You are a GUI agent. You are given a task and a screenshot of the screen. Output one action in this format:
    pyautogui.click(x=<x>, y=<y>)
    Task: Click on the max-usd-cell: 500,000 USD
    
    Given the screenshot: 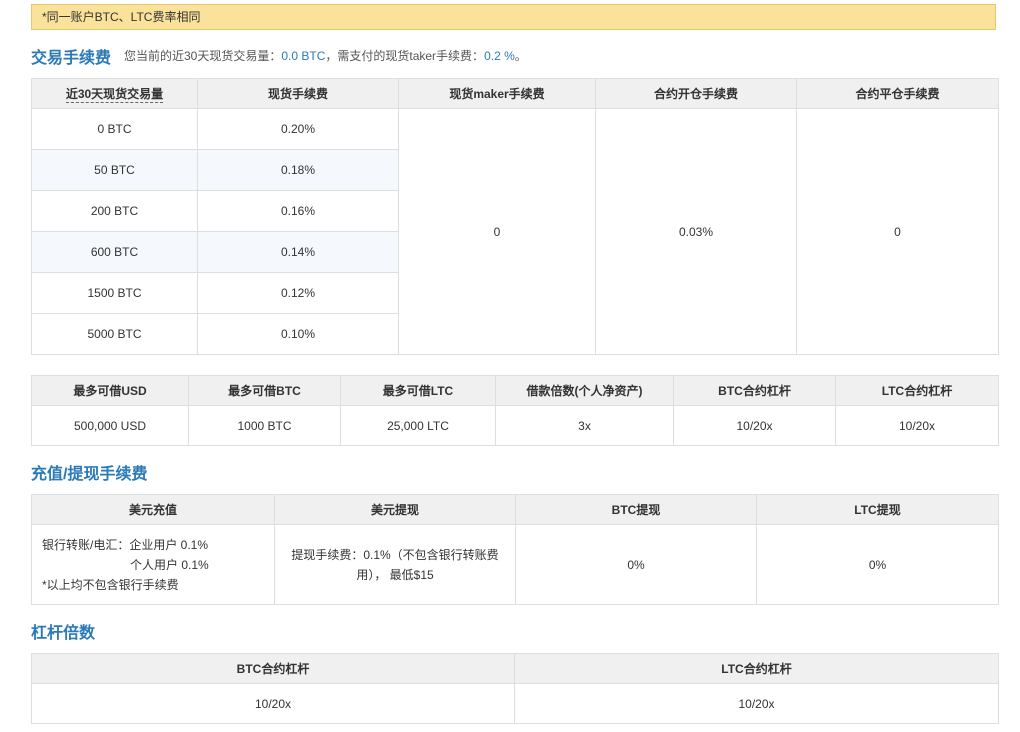 What is the action you would take?
    pyautogui.click(x=110, y=425)
    